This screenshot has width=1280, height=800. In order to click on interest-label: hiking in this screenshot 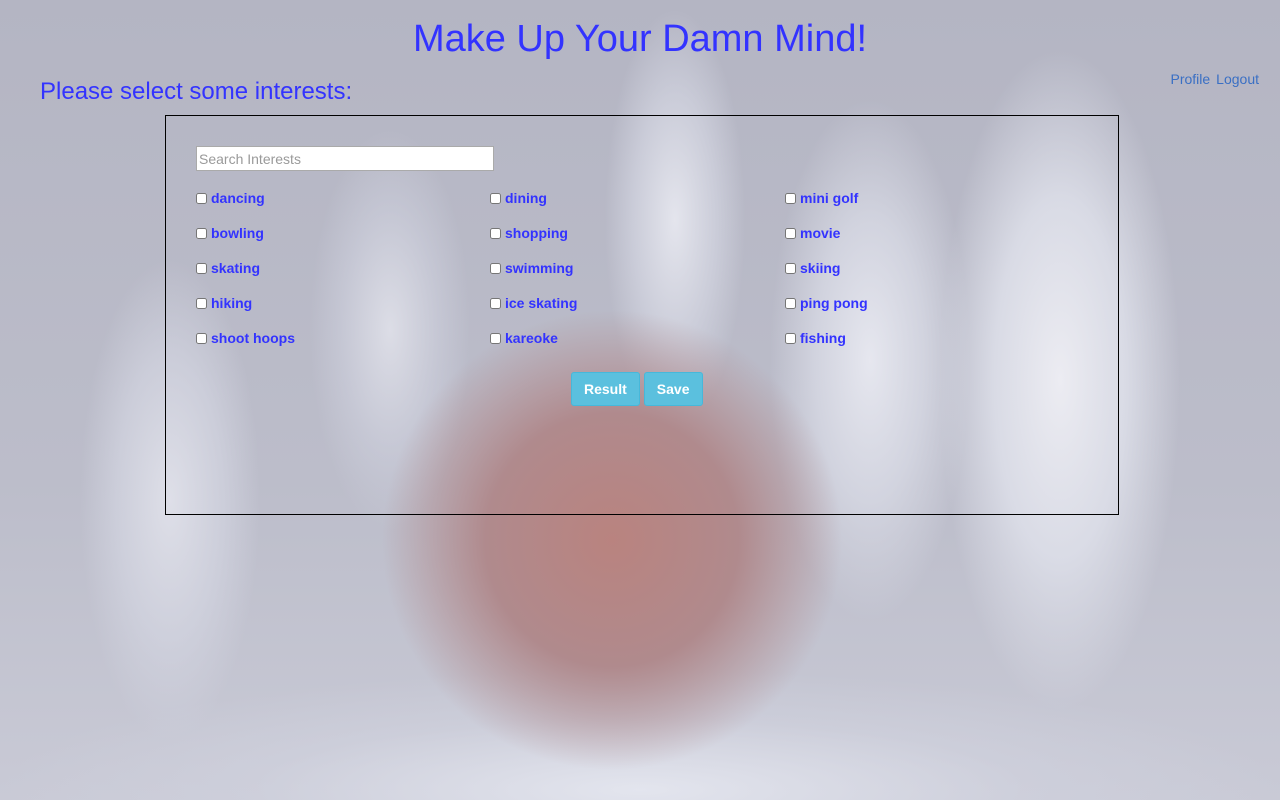, I will do `click(232, 303)`.